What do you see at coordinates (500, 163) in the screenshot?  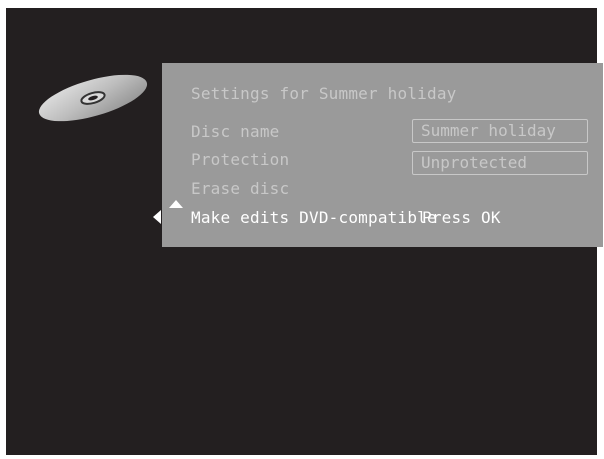 I see `protection-field: Unprotected` at bounding box center [500, 163].